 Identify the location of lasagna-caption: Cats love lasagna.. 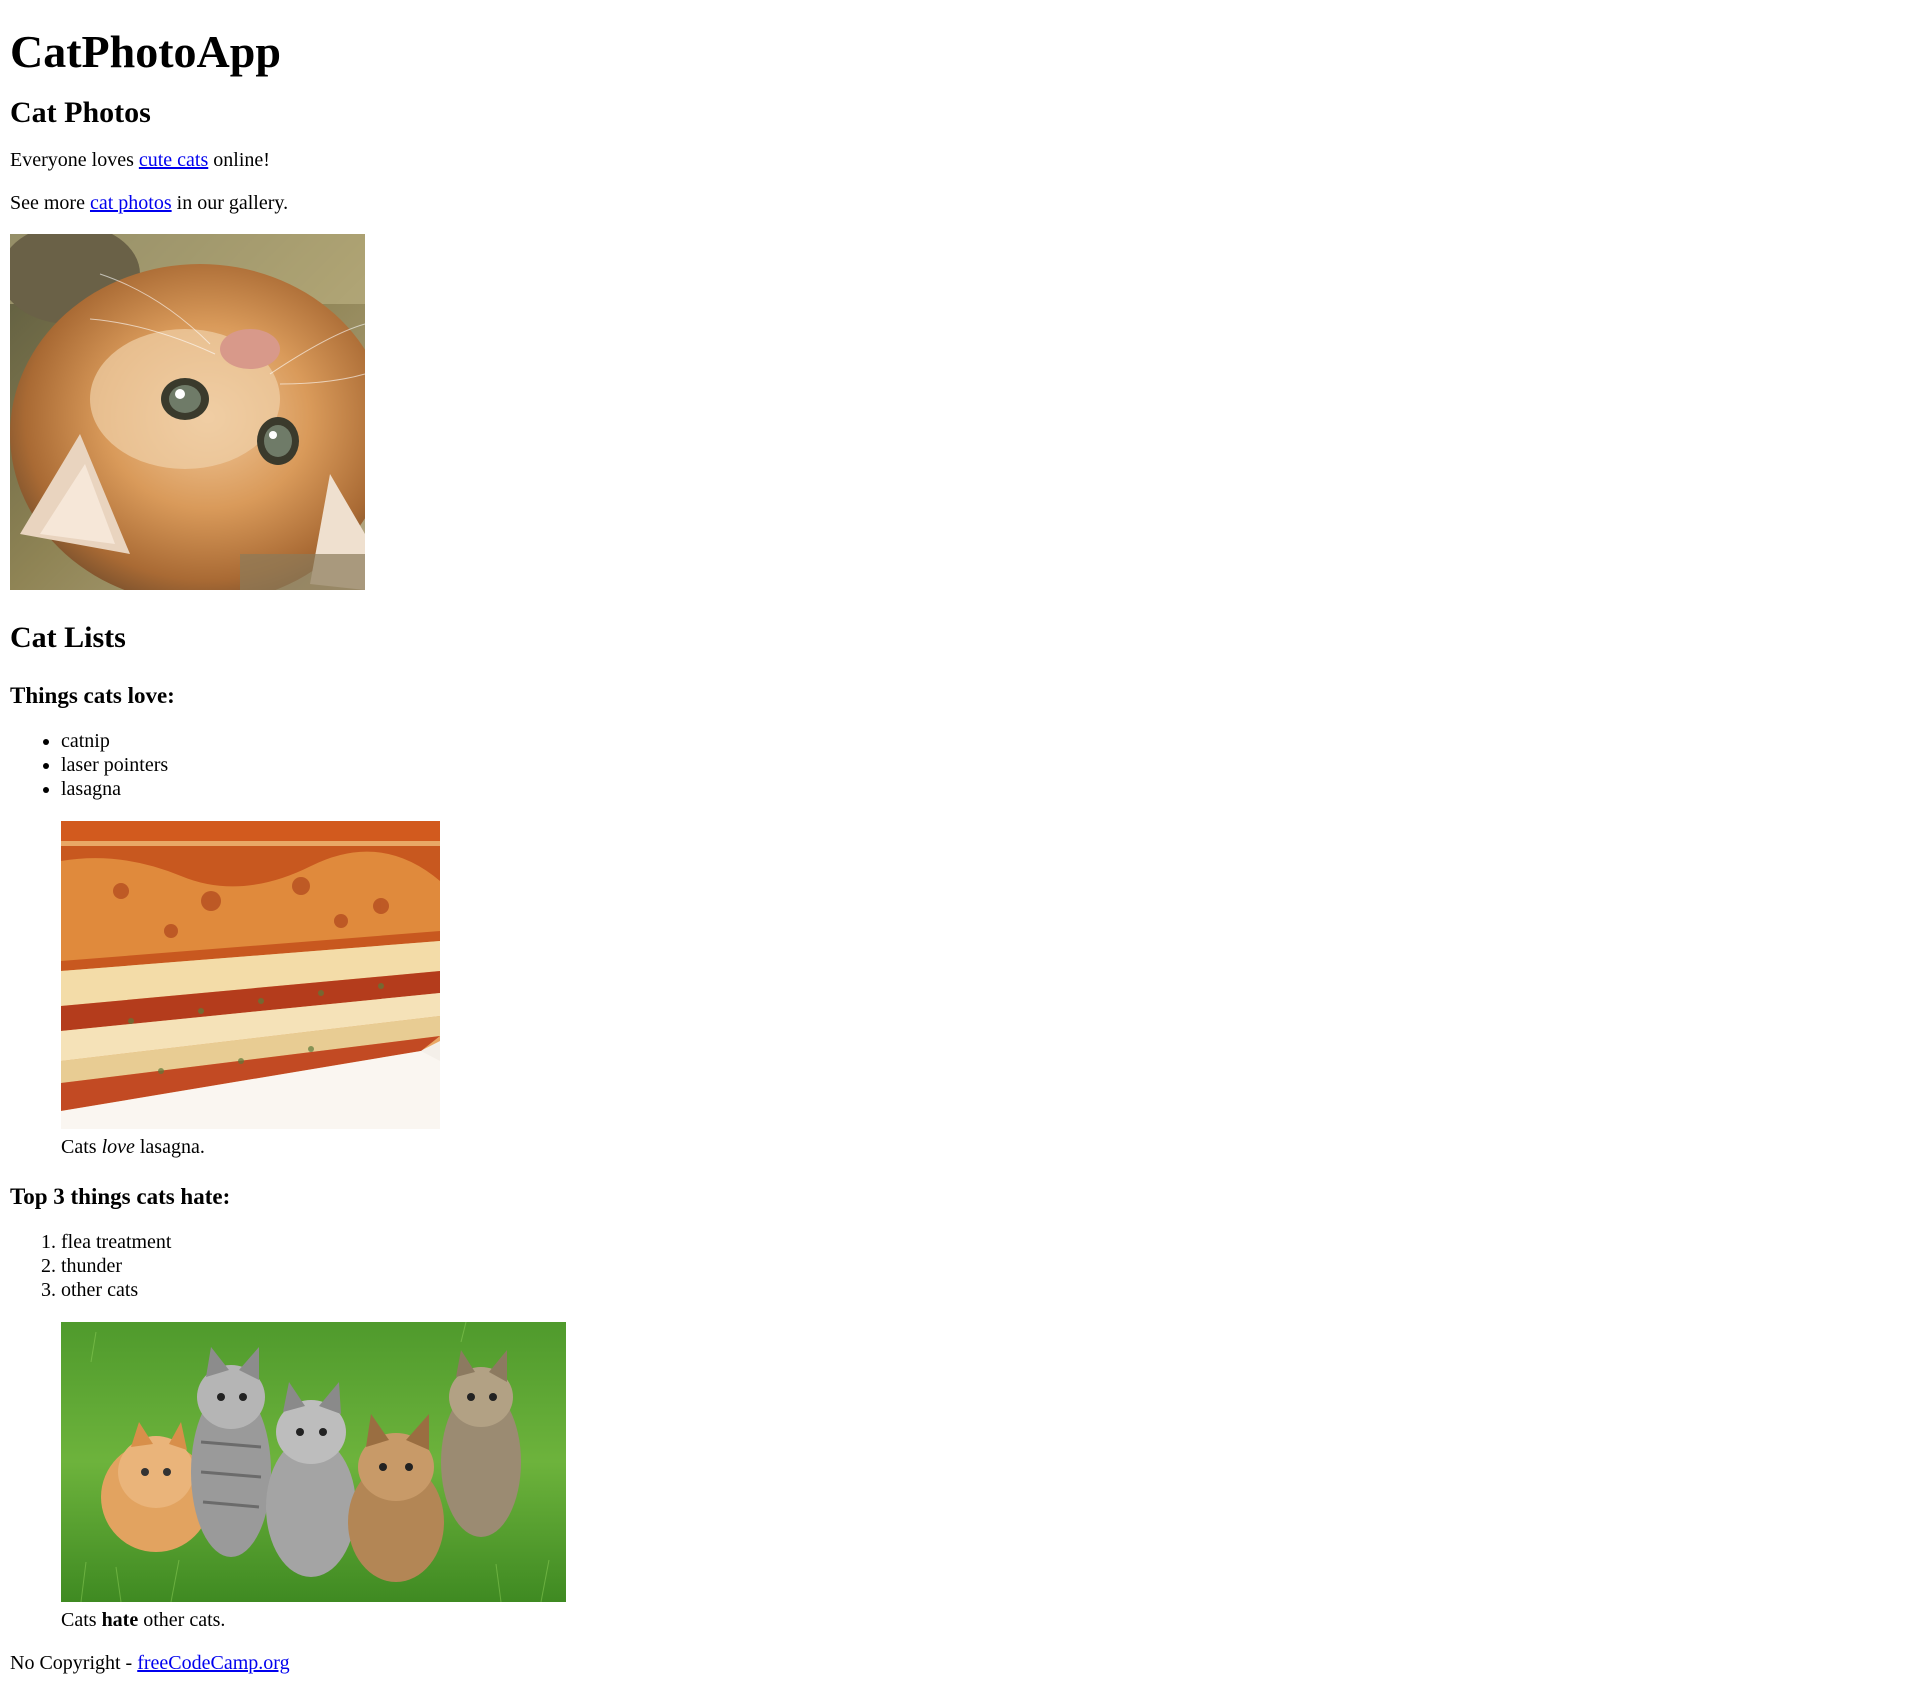
(990, 1147).